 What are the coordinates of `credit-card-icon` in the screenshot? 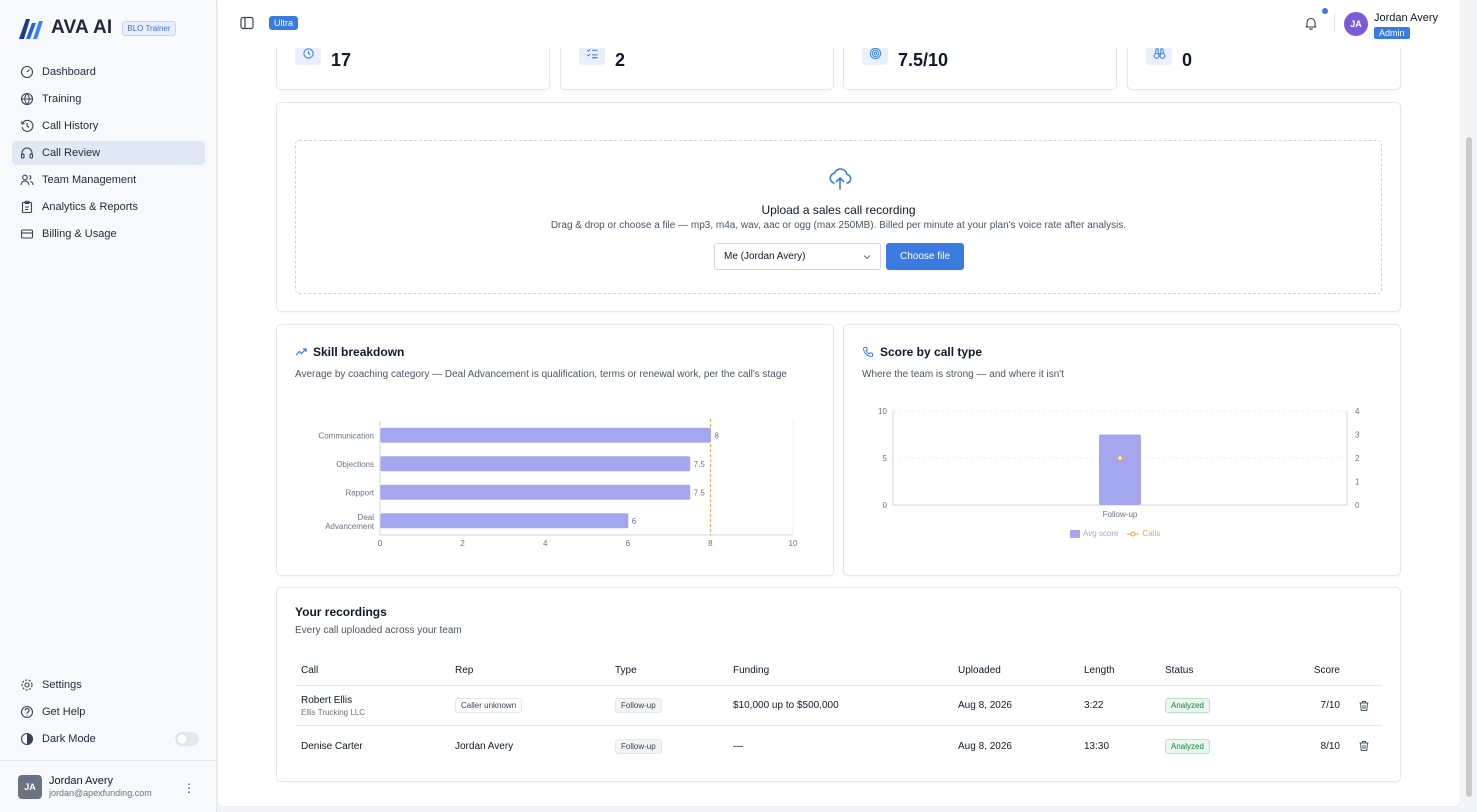 It's located at (27, 234).